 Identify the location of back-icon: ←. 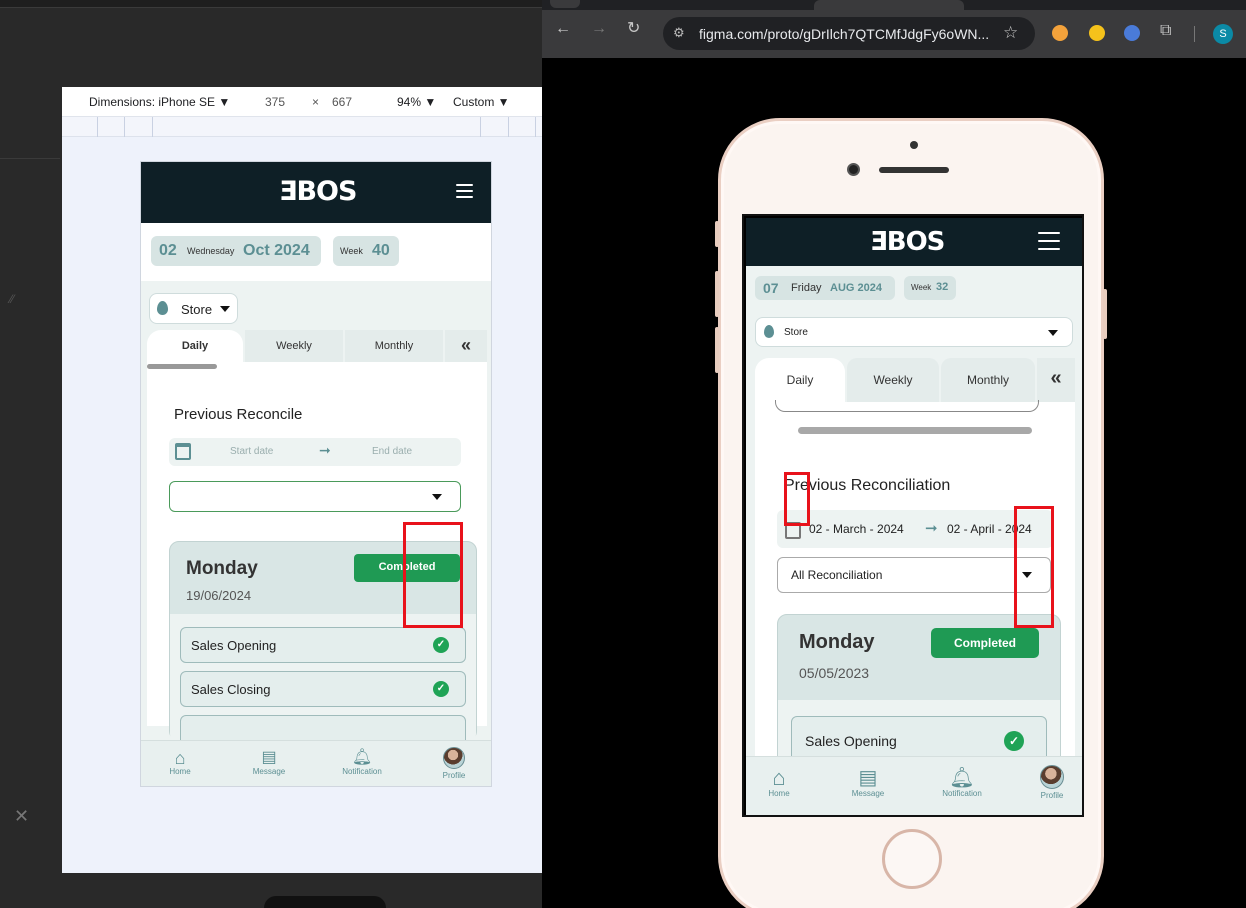
(563, 29).